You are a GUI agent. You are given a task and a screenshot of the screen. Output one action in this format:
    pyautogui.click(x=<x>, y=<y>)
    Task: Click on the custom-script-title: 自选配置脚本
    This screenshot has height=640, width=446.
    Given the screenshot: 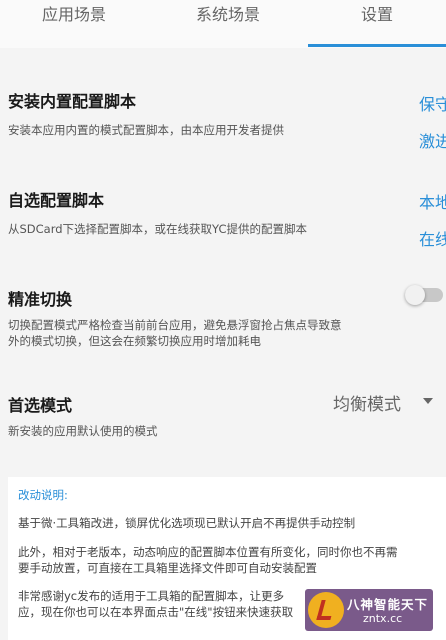 What is the action you would take?
    pyautogui.click(x=56, y=200)
    